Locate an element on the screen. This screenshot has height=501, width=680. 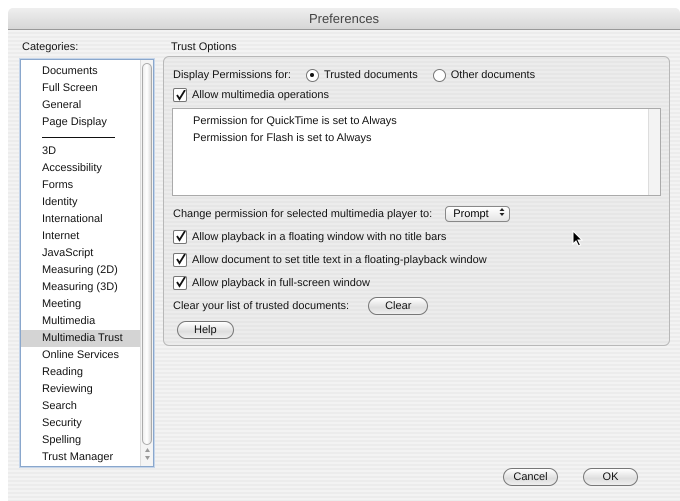
category-item: Meeting is located at coordinates (80, 304).